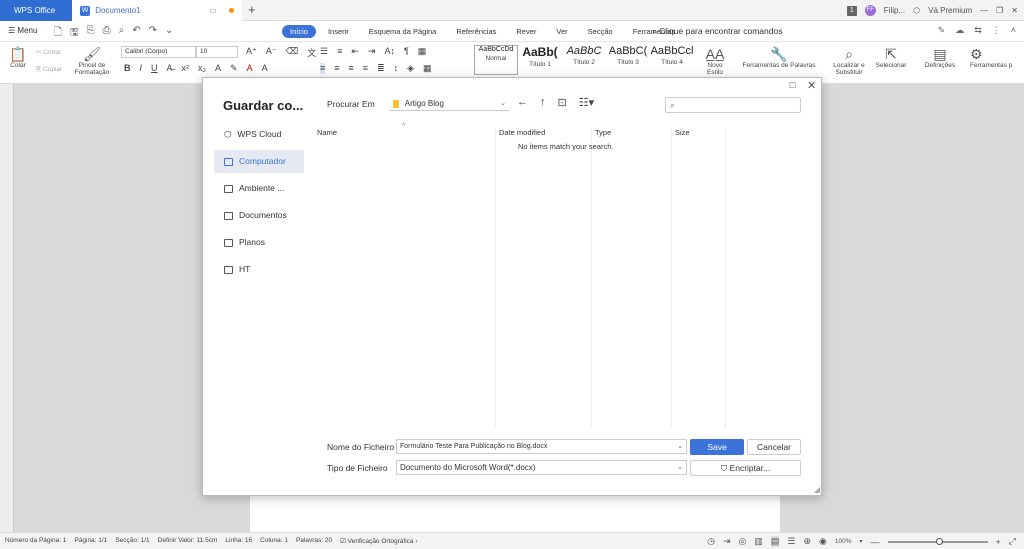 The height and width of the screenshot is (549, 1024). I want to click on cloud-icon: ☁, so click(959, 30).